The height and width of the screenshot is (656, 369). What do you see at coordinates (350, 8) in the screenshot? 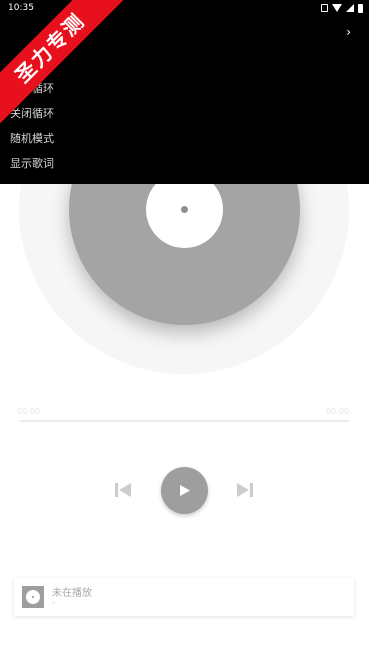
I see `signal-icon` at bounding box center [350, 8].